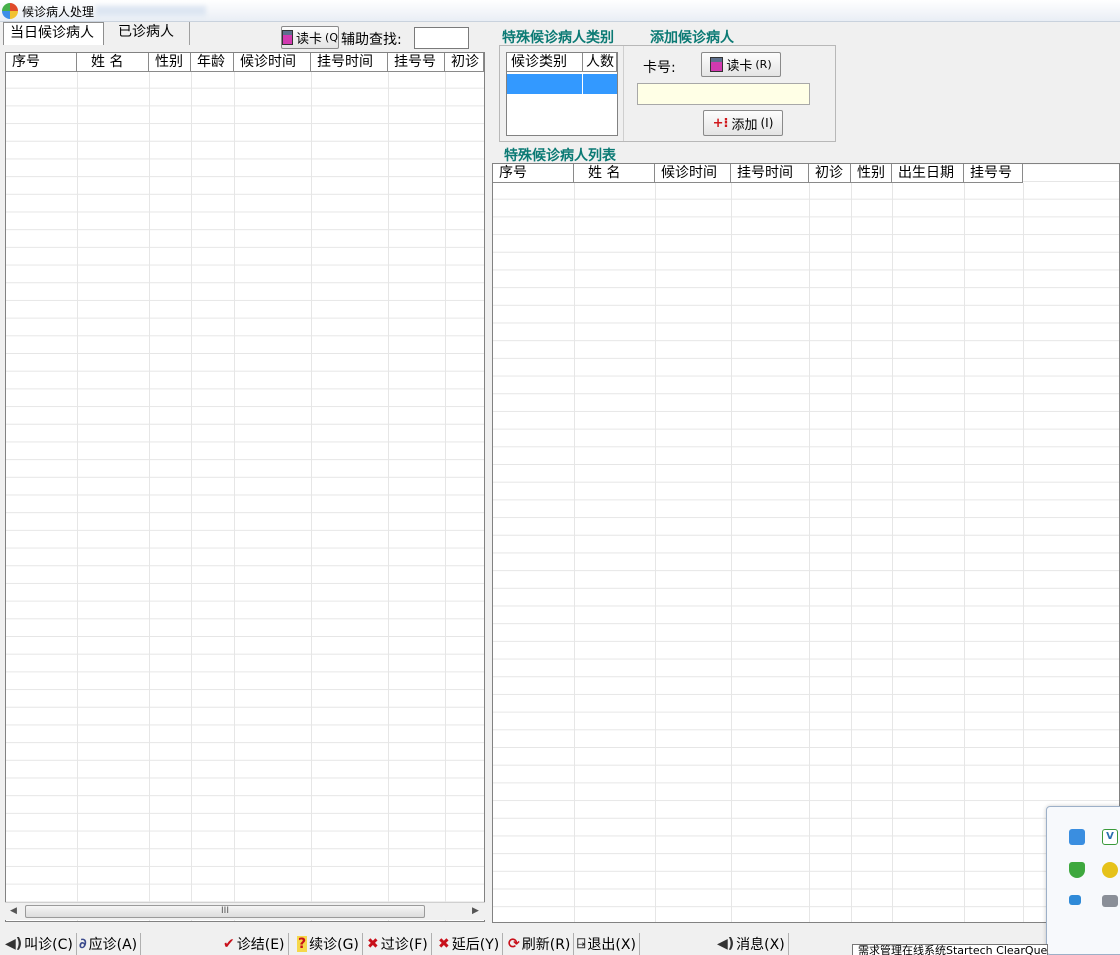  What do you see at coordinates (763, 64) in the screenshot?
I see `read-card-shortcut: (R)` at bounding box center [763, 64].